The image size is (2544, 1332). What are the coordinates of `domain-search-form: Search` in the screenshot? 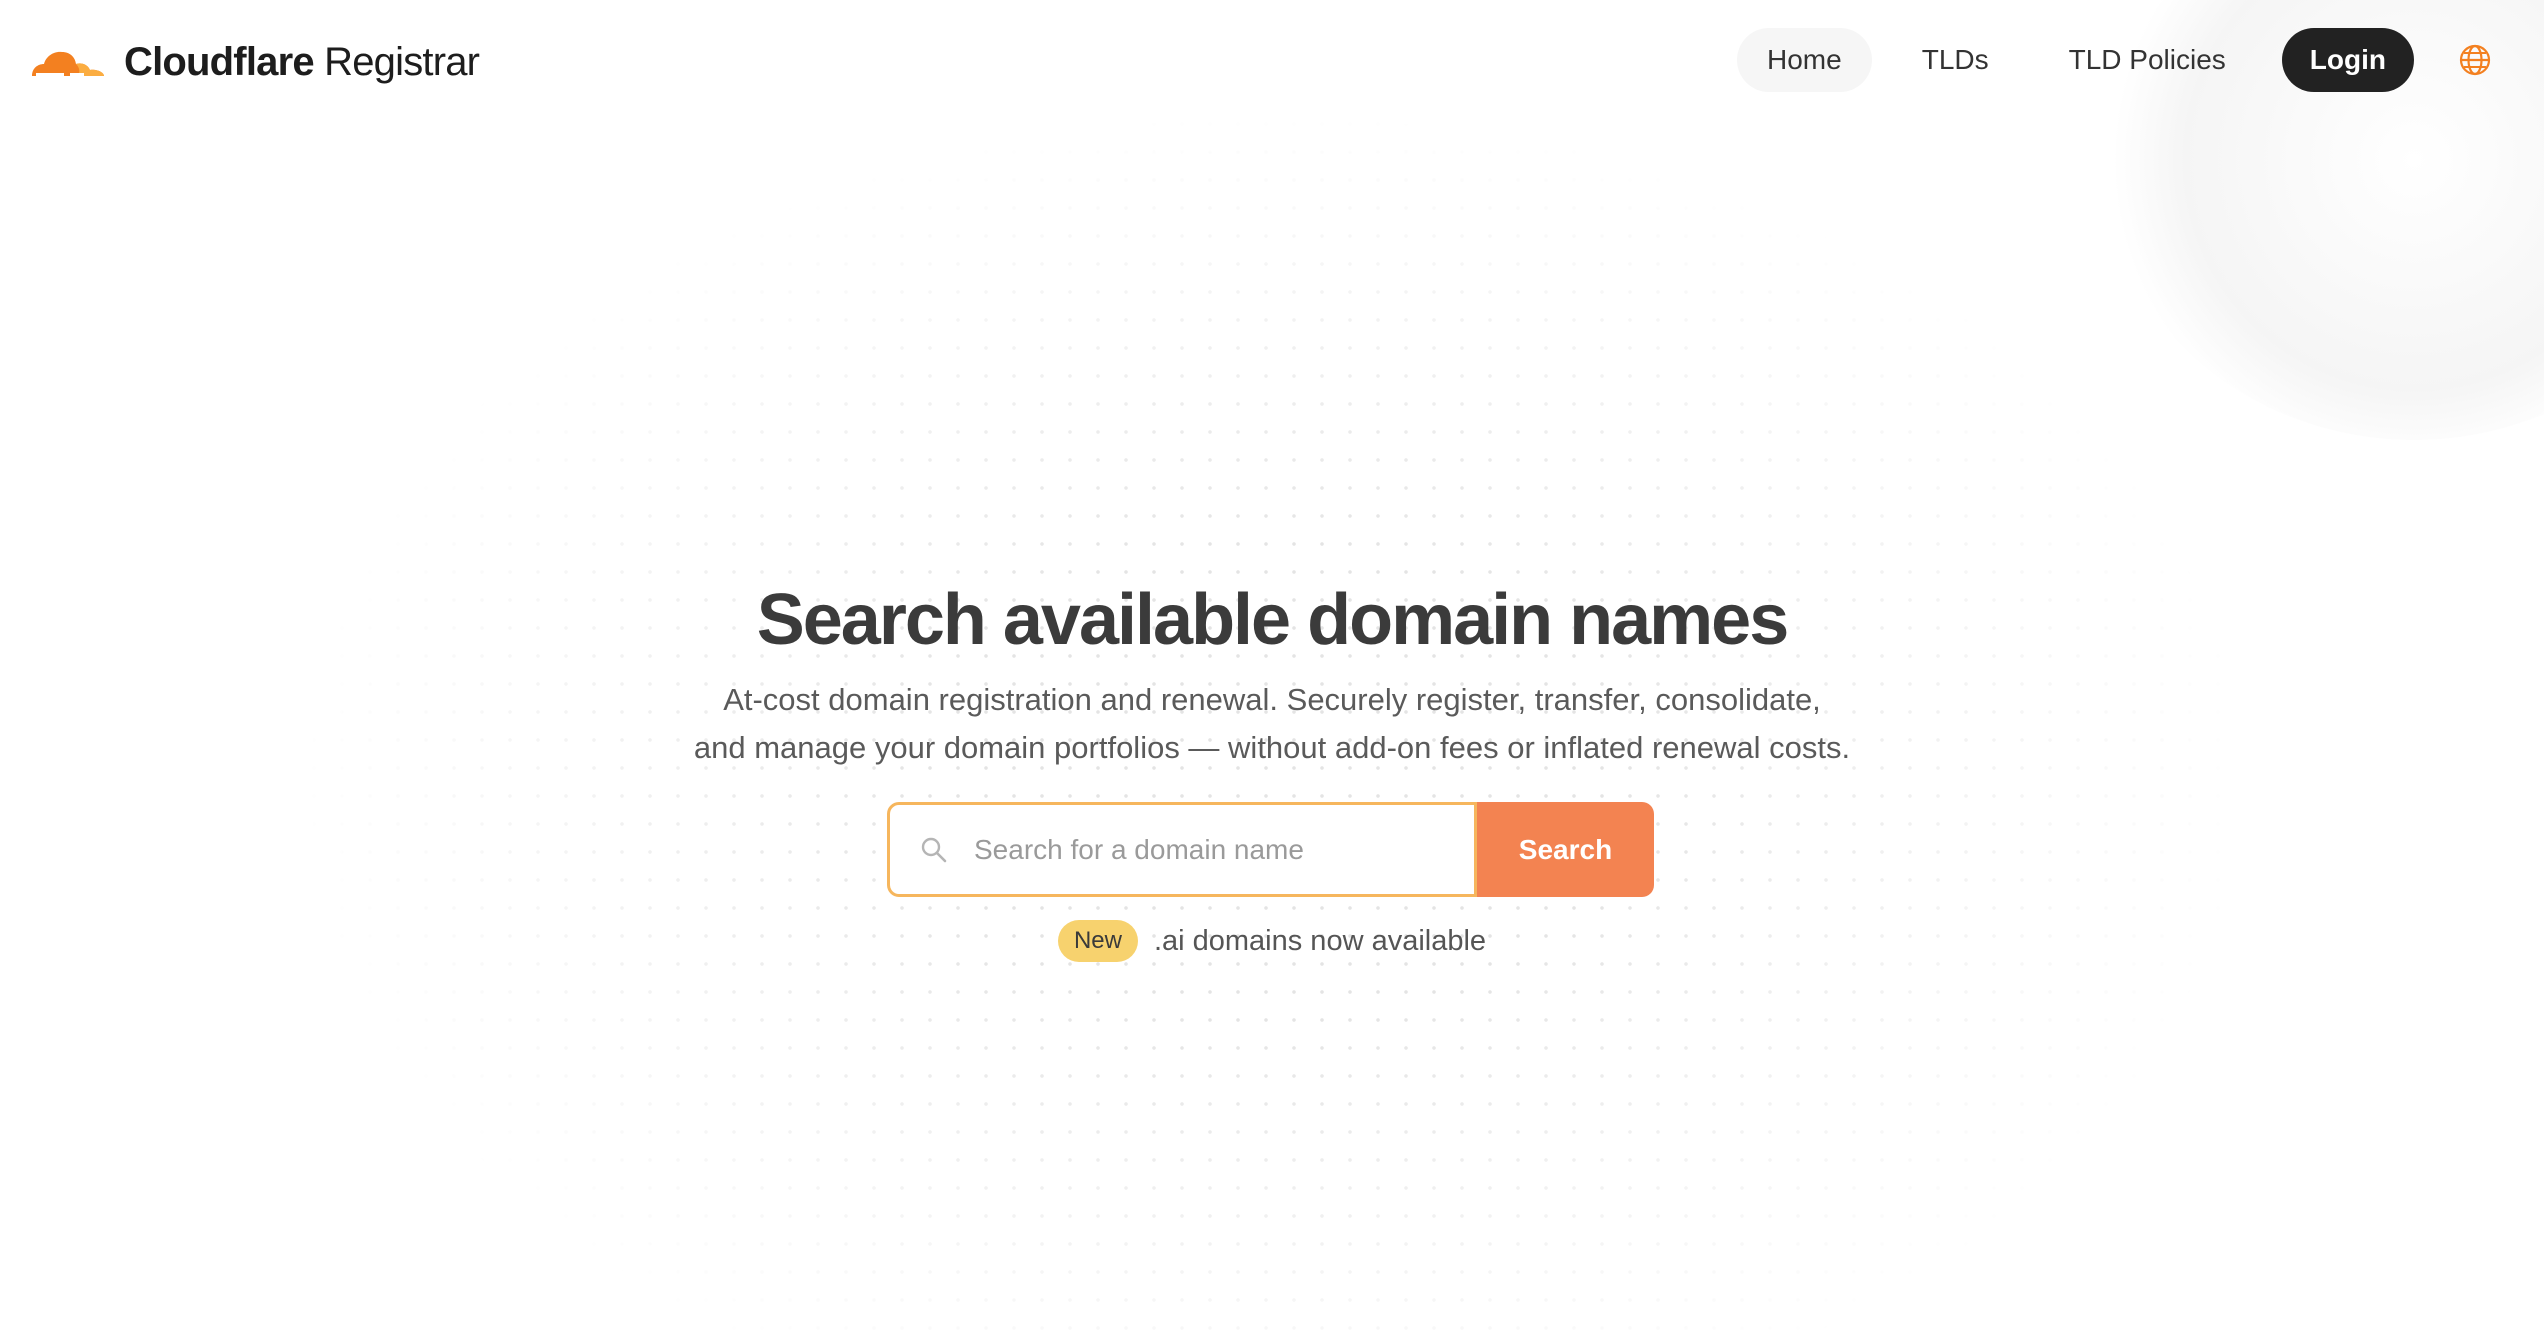 It's located at (1270, 849).